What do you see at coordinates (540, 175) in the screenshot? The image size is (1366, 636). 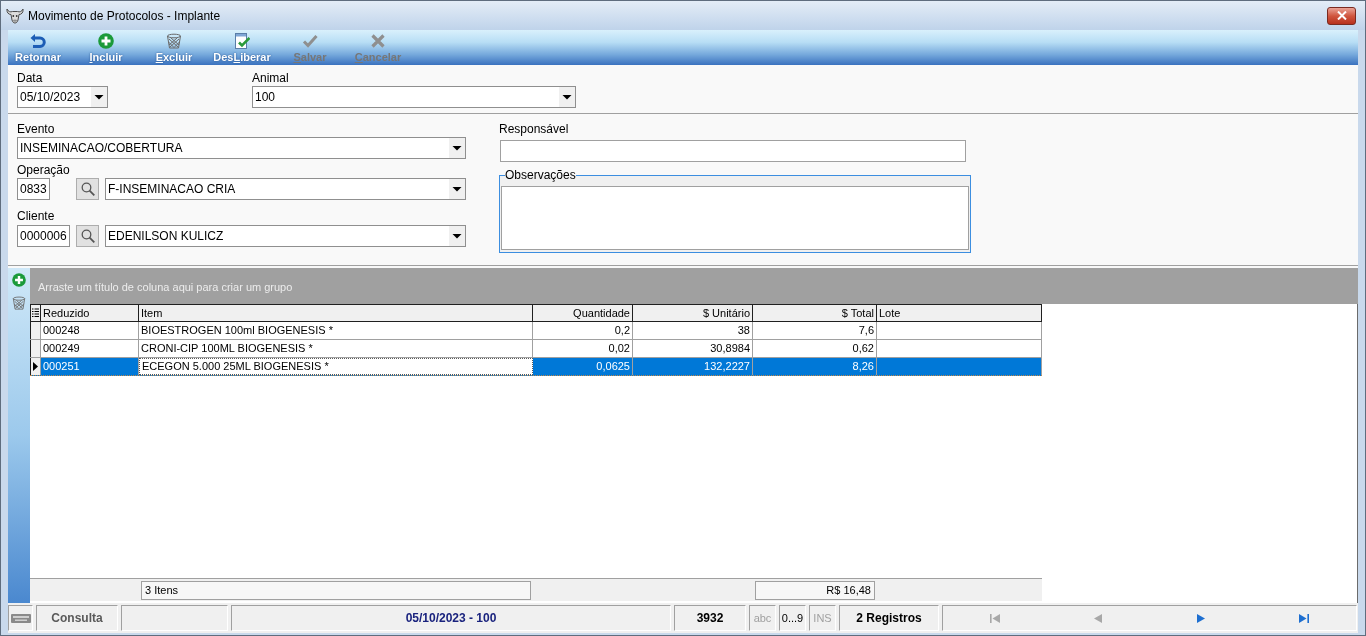 I see `group-label: Observações` at bounding box center [540, 175].